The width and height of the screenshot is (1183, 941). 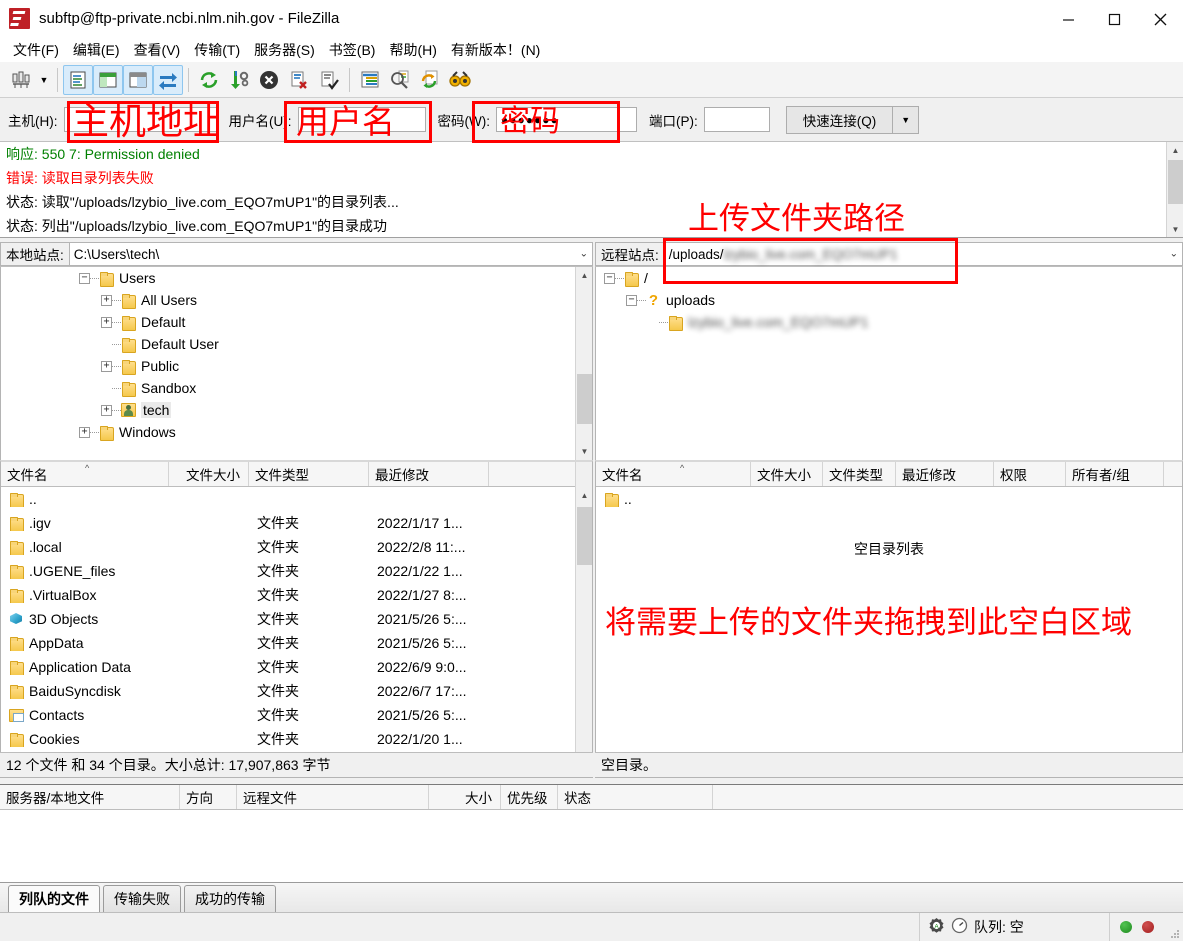 What do you see at coordinates (529, 797) in the screenshot?
I see `queue-column-priority: 优先级` at bounding box center [529, 797].